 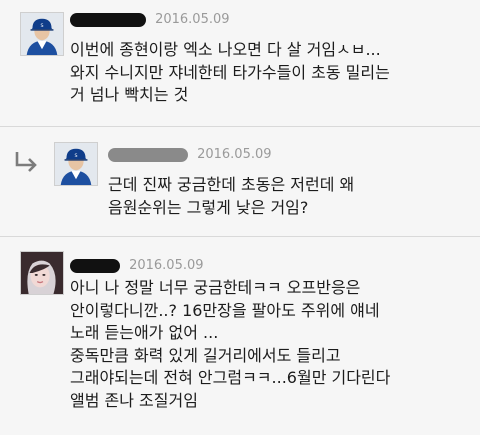 I want to click on comment-2-meta: 2016.05.09, so click(x=190, y=154).